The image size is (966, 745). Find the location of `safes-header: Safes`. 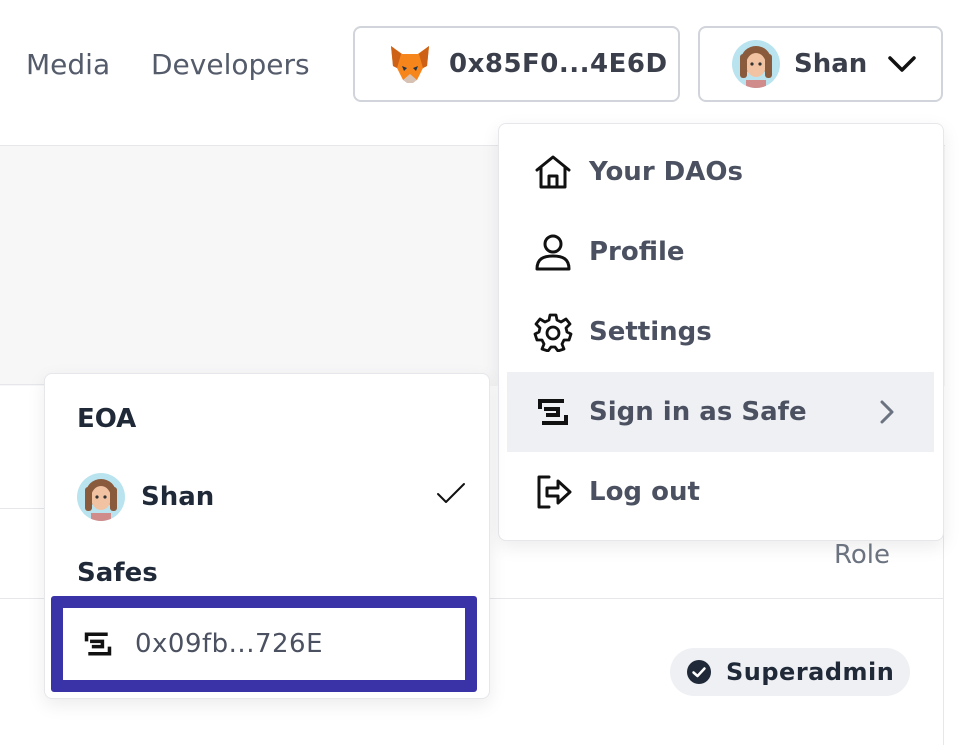

safes-header: Safes is located at coordinates (117, 573).